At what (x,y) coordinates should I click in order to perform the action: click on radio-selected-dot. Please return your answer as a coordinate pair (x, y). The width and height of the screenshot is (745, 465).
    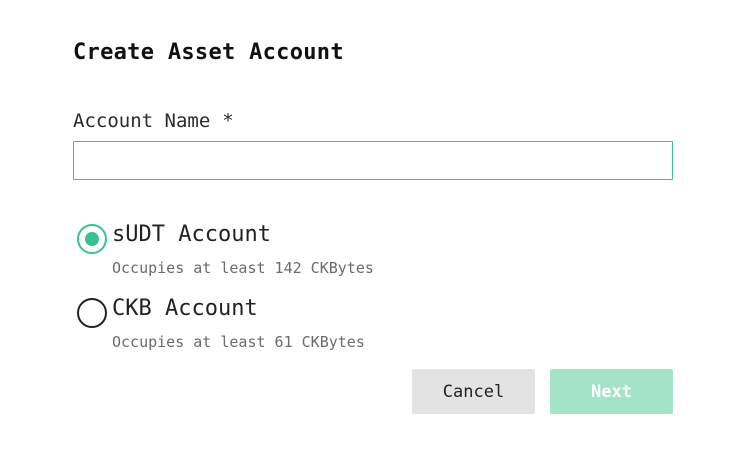
    Looking at the image, I should click on (92, 239).